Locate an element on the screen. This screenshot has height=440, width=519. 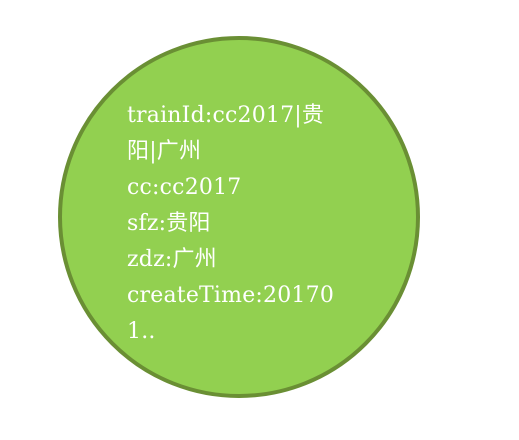
sfz-line: sfz:贵阳 is located at coordinates (169, 223).